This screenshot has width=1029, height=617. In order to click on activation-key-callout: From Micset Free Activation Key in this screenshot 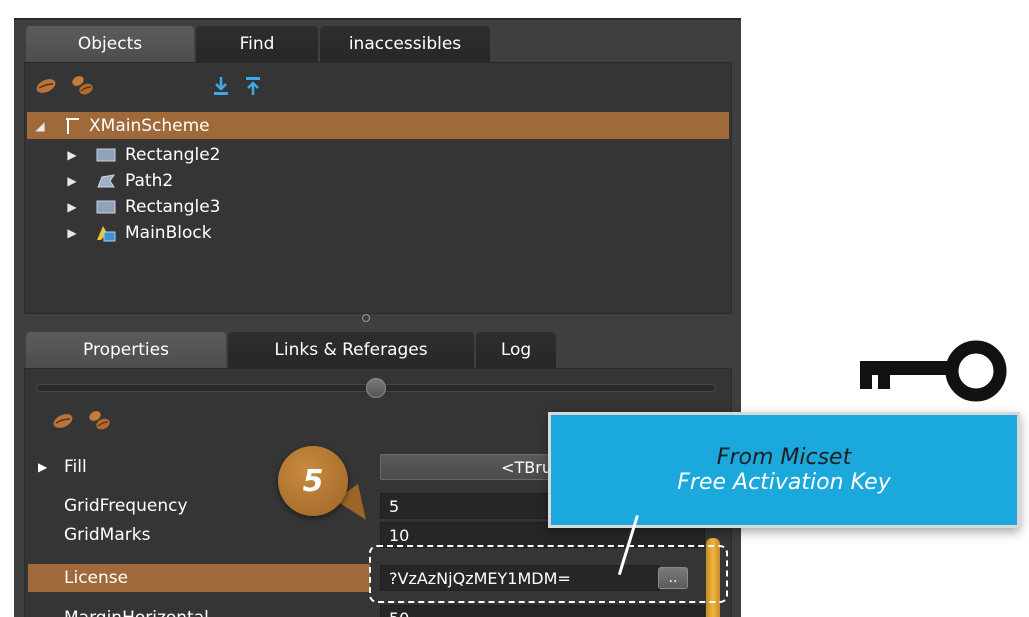, I will do `click(784, 470)`.